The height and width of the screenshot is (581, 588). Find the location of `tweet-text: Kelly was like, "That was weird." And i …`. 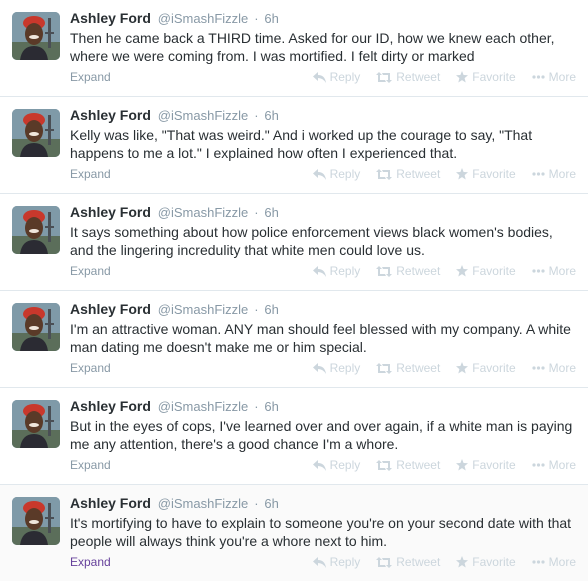

tweet-text: Kelly was like, "That was weird." And i … is located at coordinates (301, 144).